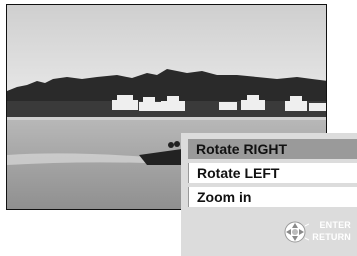 This screenshot has width=357, height=256. I want to click on navigation-hint: ENTER RETURN, so click(315, 232).